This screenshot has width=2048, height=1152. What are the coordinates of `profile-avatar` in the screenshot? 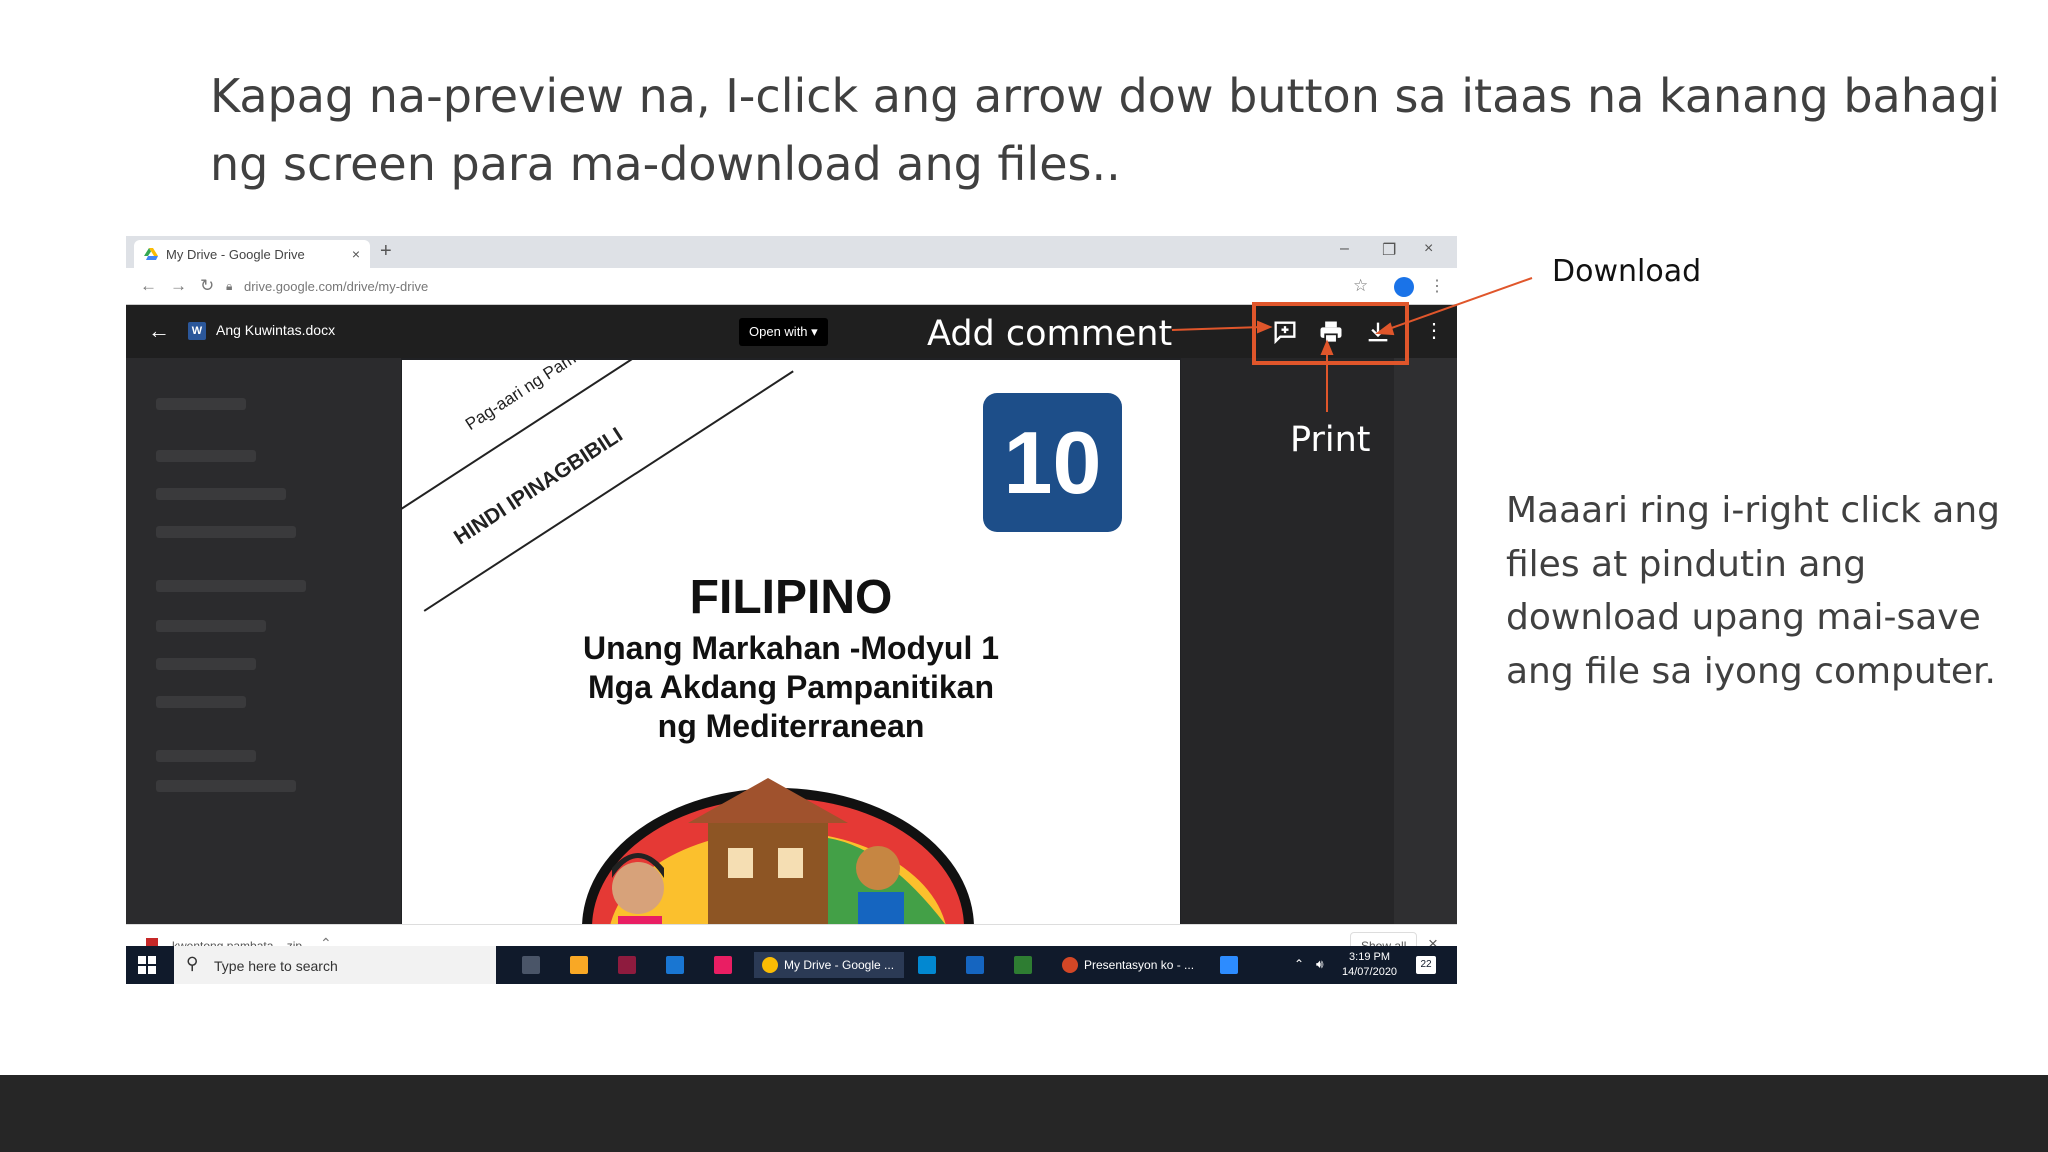 It's located at (1404, 287).